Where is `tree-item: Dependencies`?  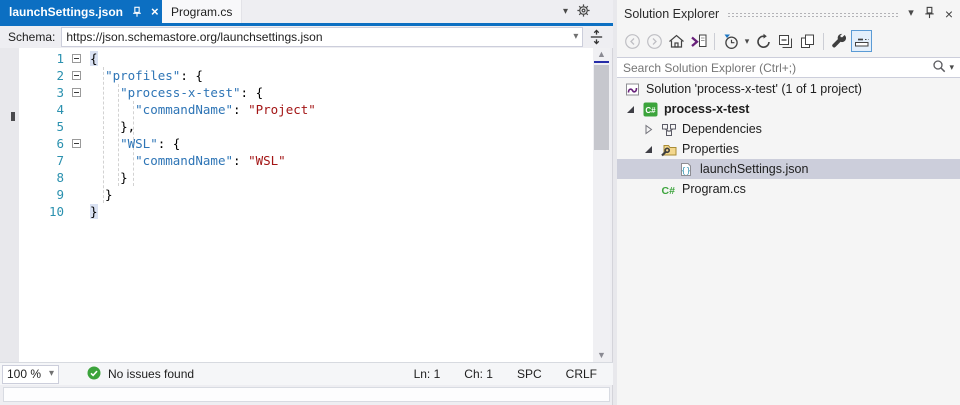
tree-item: Dependencies is located at coordinates (788, 129).